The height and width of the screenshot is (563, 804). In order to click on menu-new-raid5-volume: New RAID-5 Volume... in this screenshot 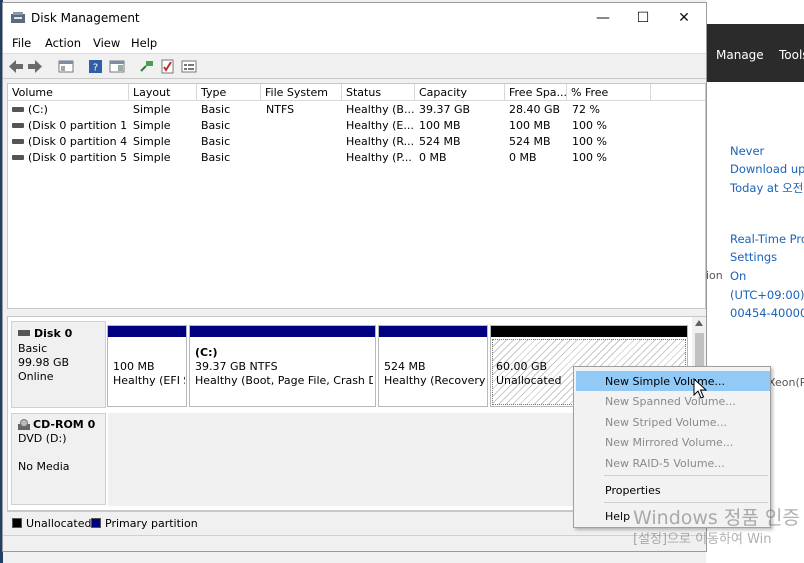, I will do `click(673, 463)`.